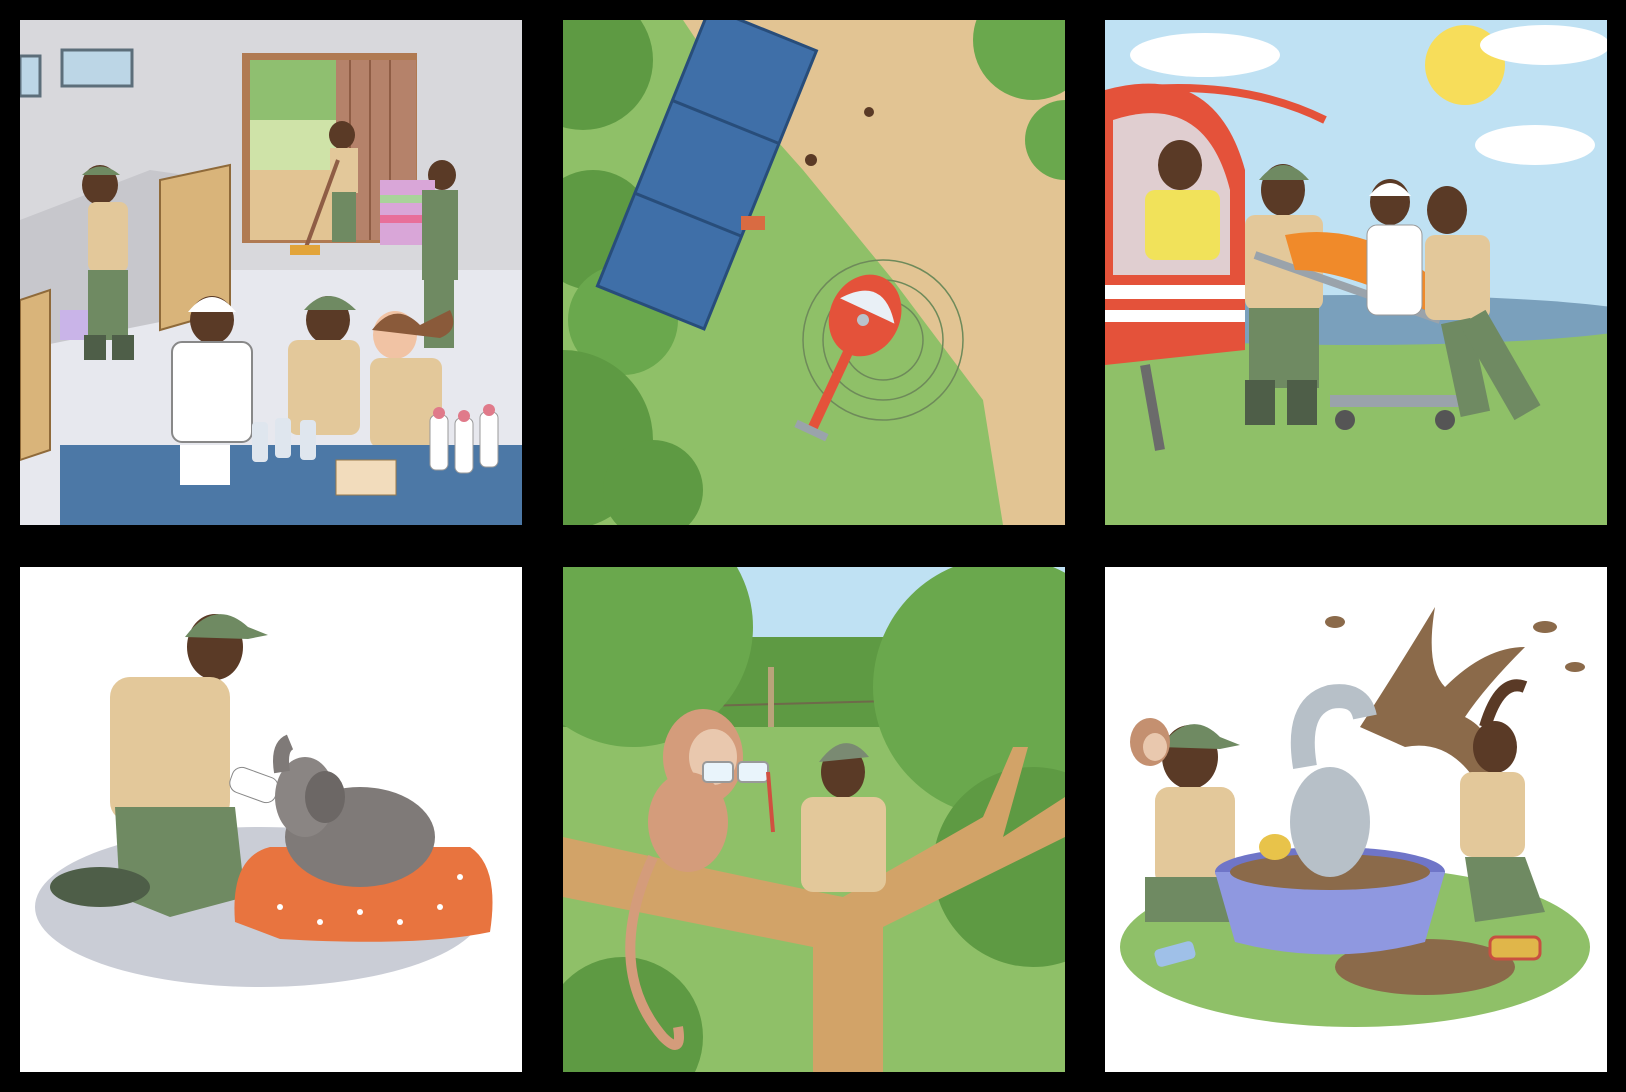 The image size is (1626, 1092). I want to click on elephant-mud-bath-scene-illustration, so click(1356, 819).